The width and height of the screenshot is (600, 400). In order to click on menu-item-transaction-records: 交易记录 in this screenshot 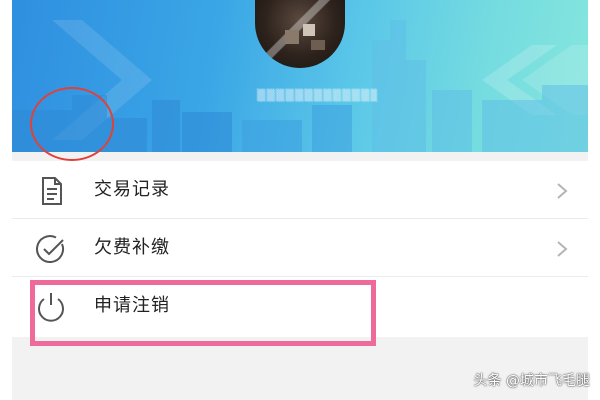, I will do `click(300, 190)`.